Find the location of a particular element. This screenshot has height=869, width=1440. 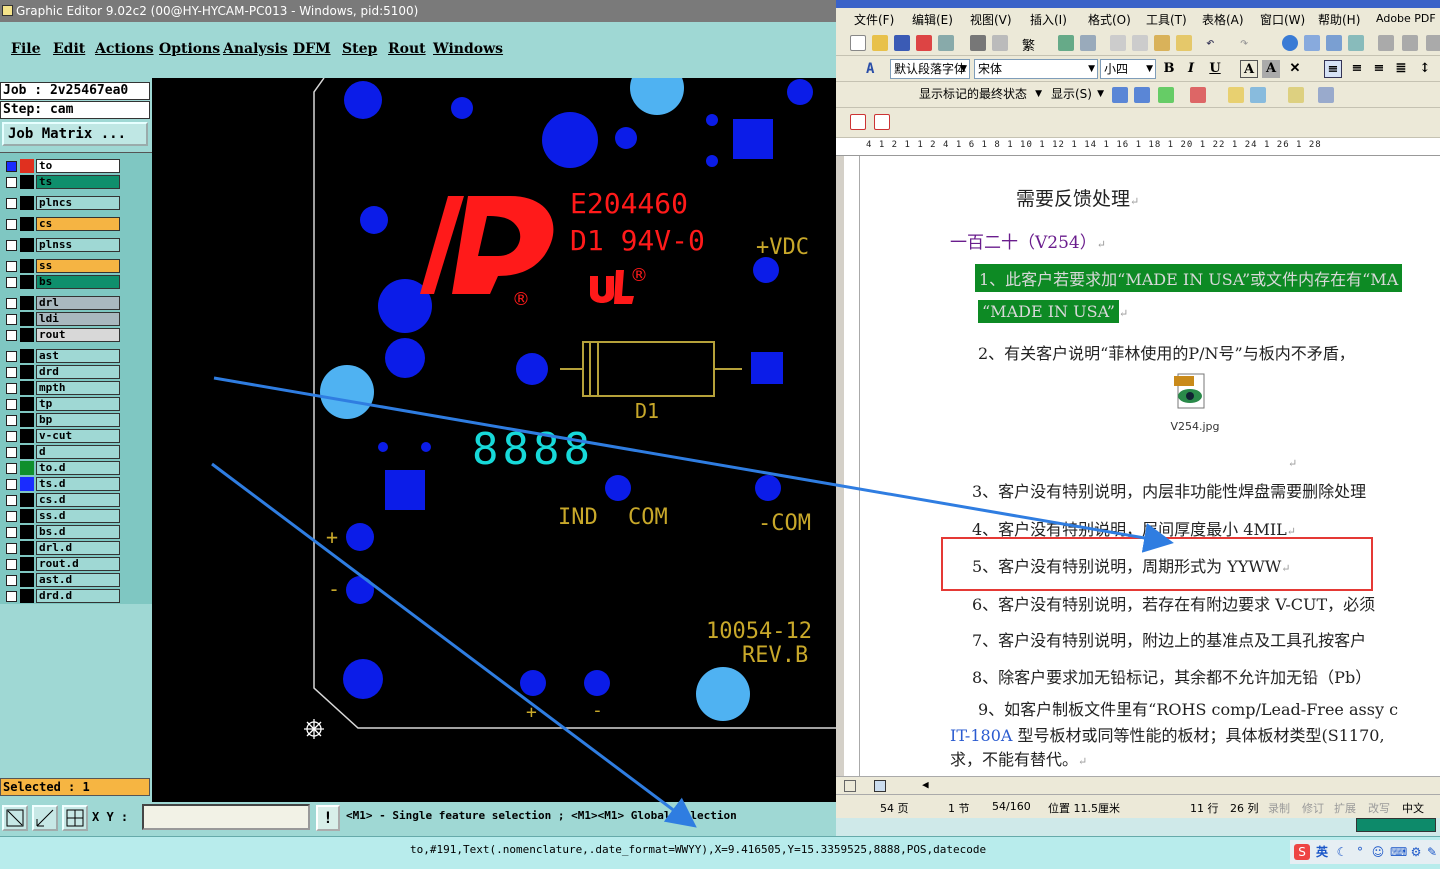

pdf-convert-icon is located at coordinates (858, 122).